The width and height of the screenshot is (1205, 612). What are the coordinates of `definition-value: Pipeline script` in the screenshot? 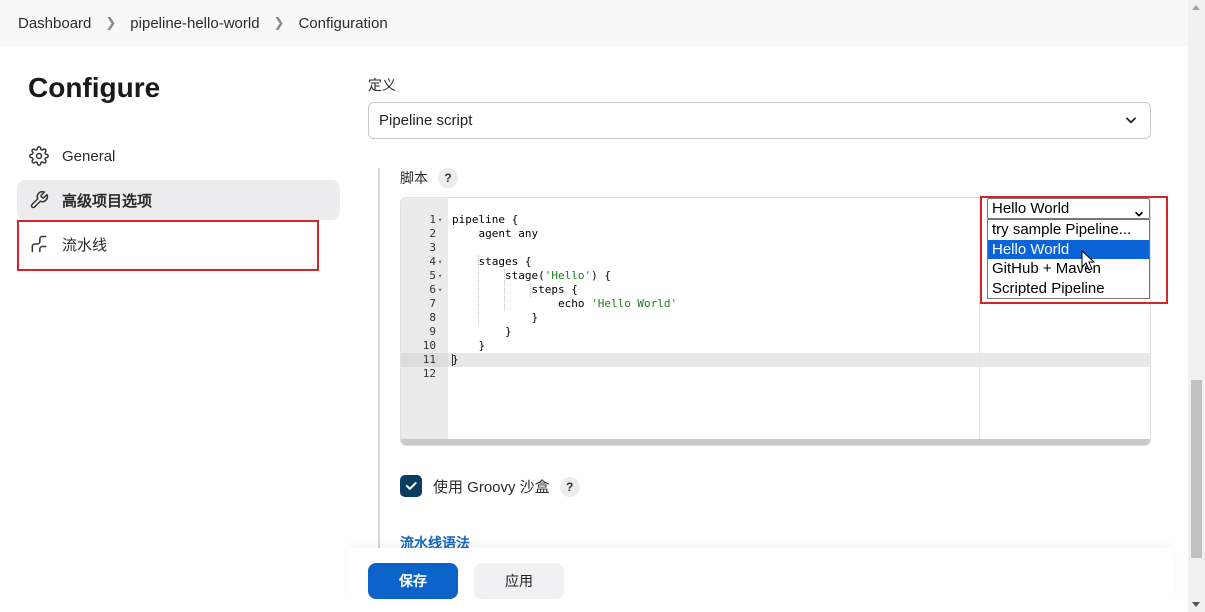 It's located at (426, 120).